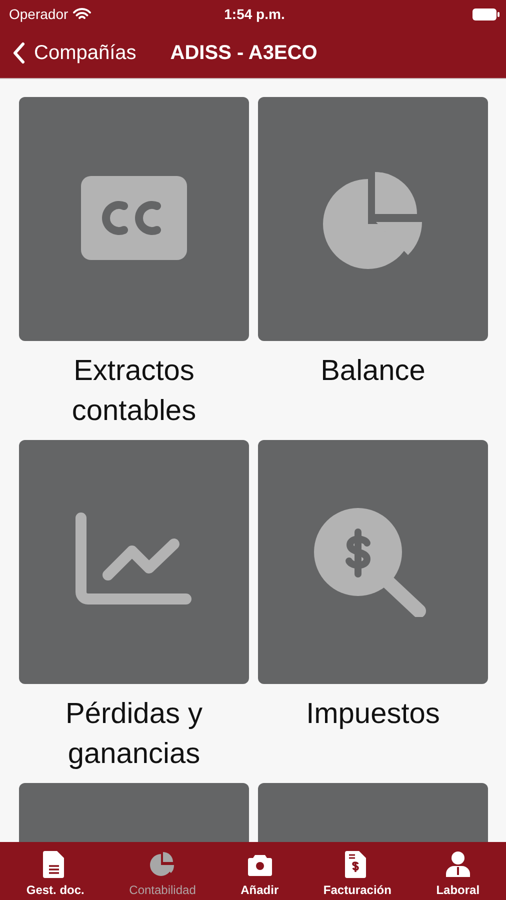  I want to click on tab-item: Laboral, so click(458, 871).